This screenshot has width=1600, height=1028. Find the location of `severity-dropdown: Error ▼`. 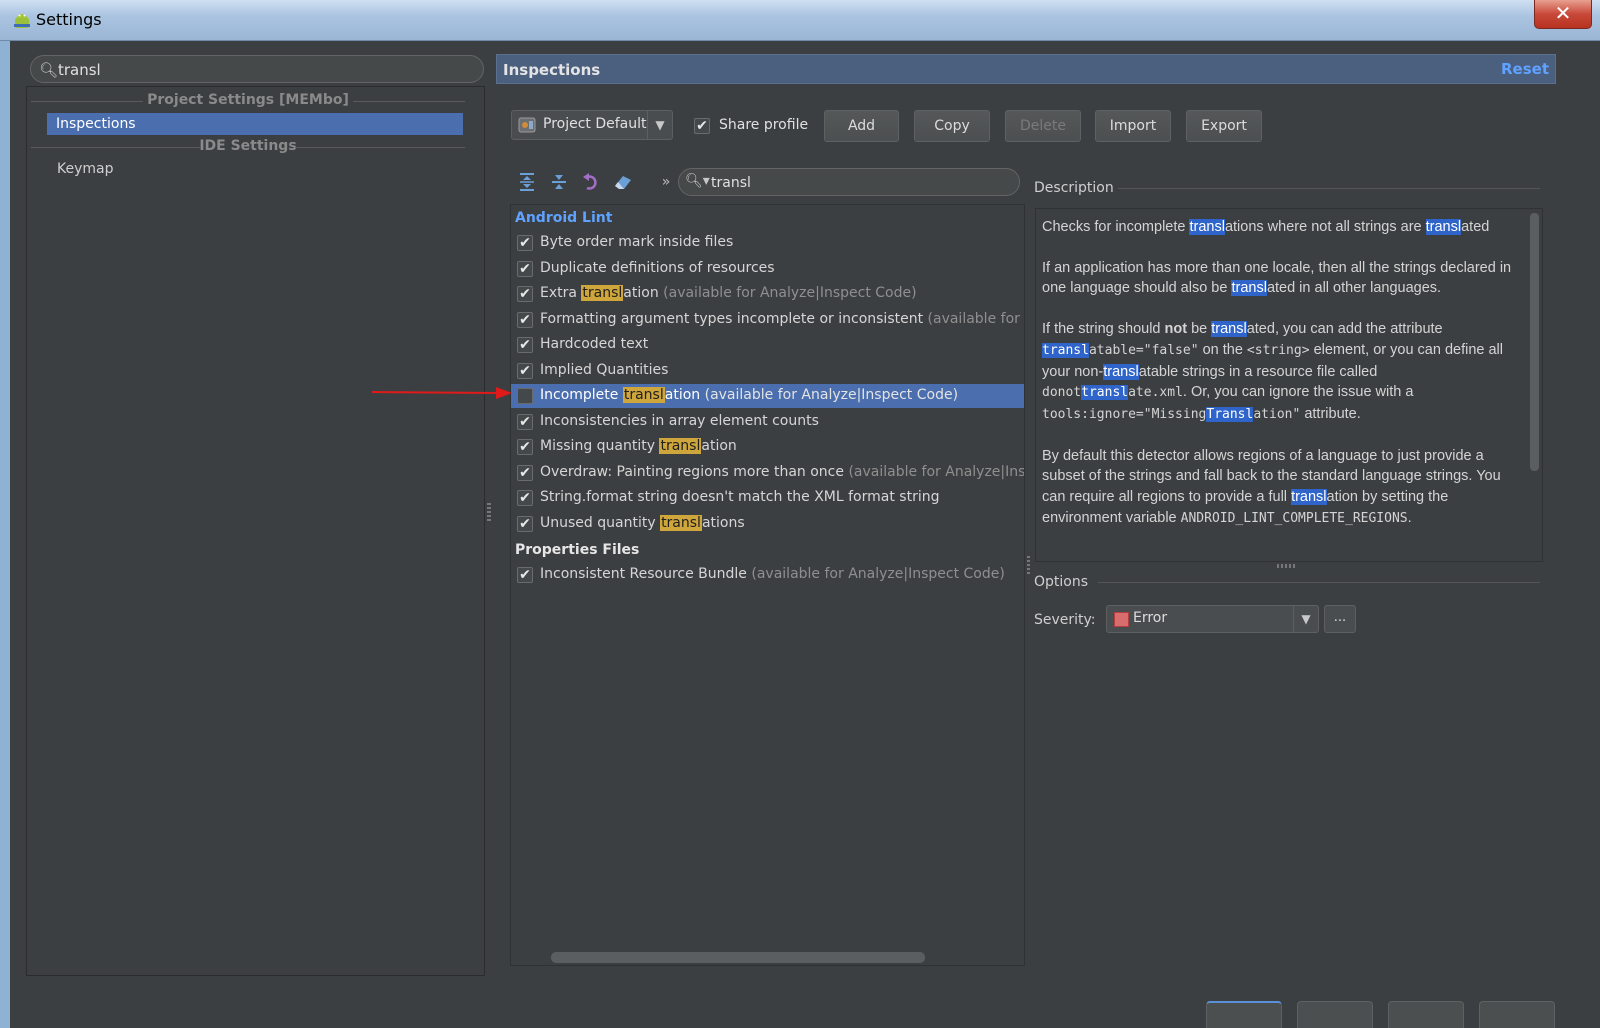

severity-dropdown: Error ▼ is located at coordinates (1212, 619).